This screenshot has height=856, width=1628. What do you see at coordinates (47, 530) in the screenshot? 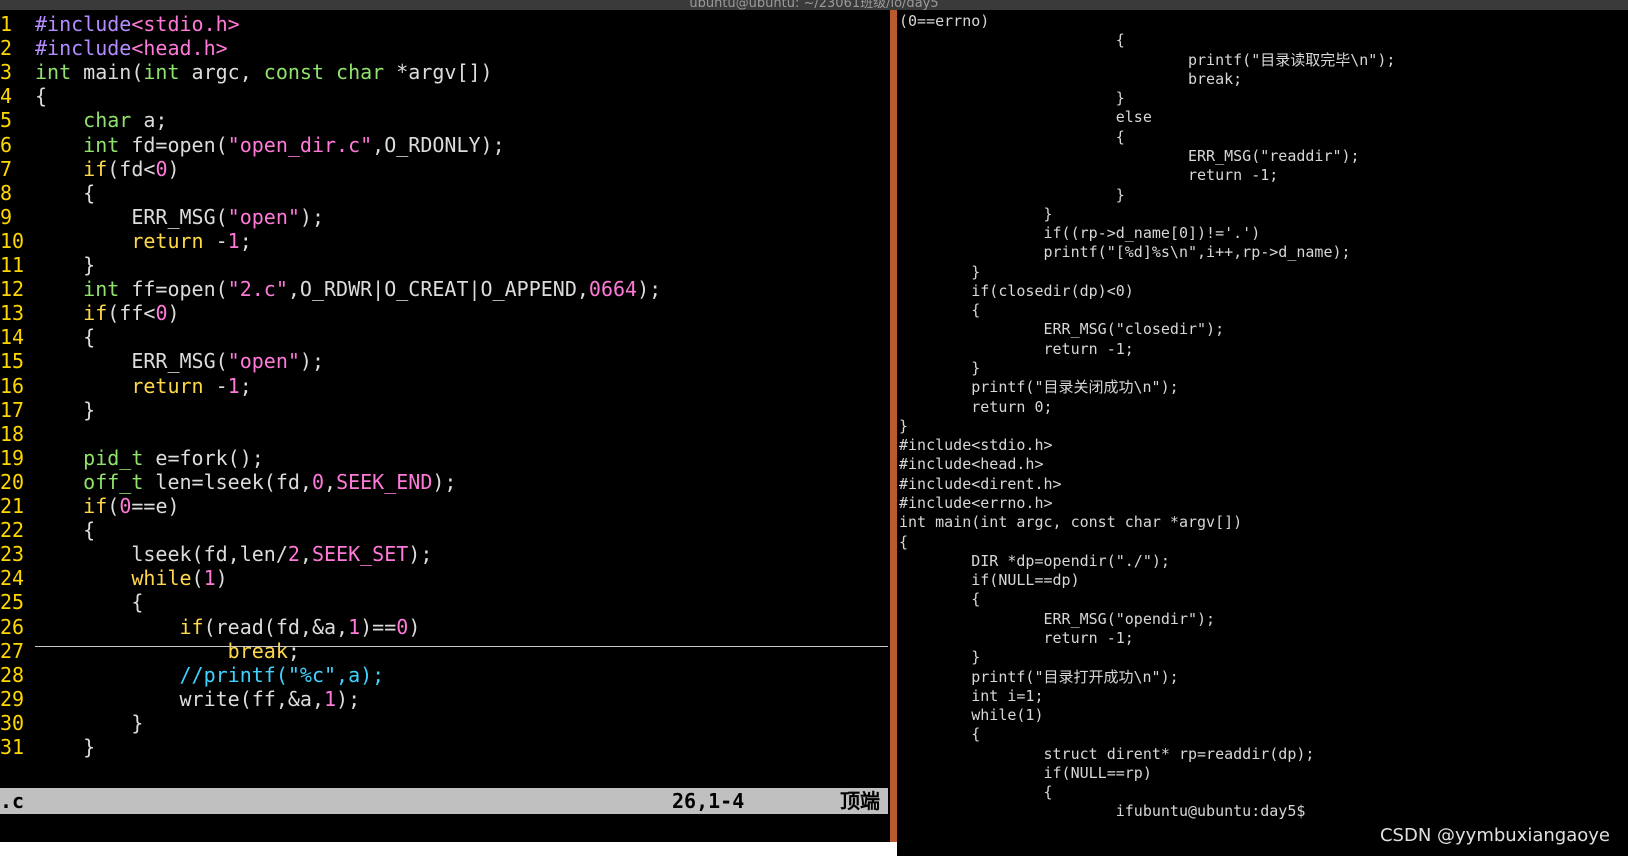
I see `code-line: 22 {` at bounding box center [47, 530].